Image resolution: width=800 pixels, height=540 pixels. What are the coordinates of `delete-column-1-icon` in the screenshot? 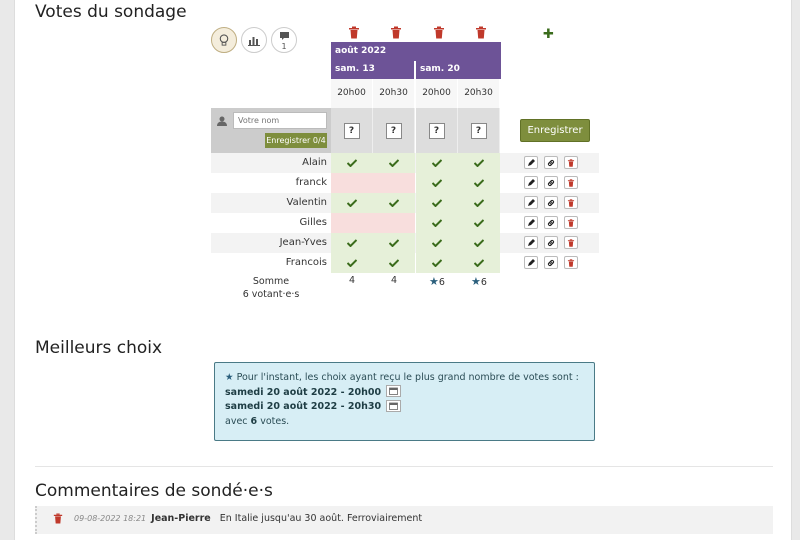 It's located at (354, 32).